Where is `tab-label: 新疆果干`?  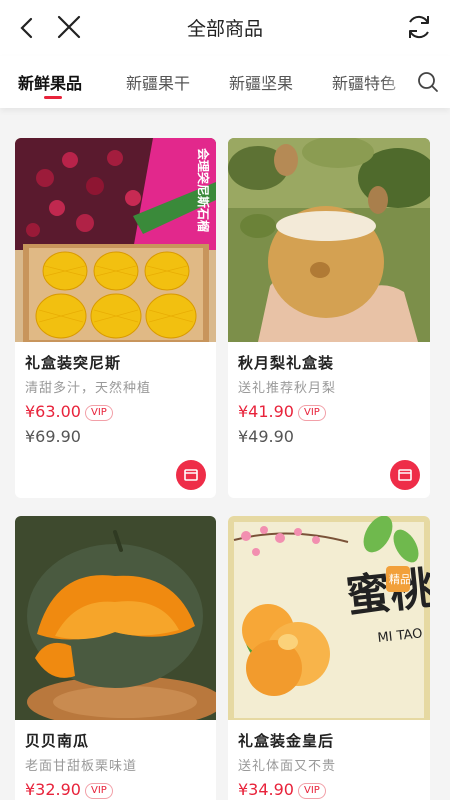 tab-label: 新疆果干 is located at coordinates (158, 83).